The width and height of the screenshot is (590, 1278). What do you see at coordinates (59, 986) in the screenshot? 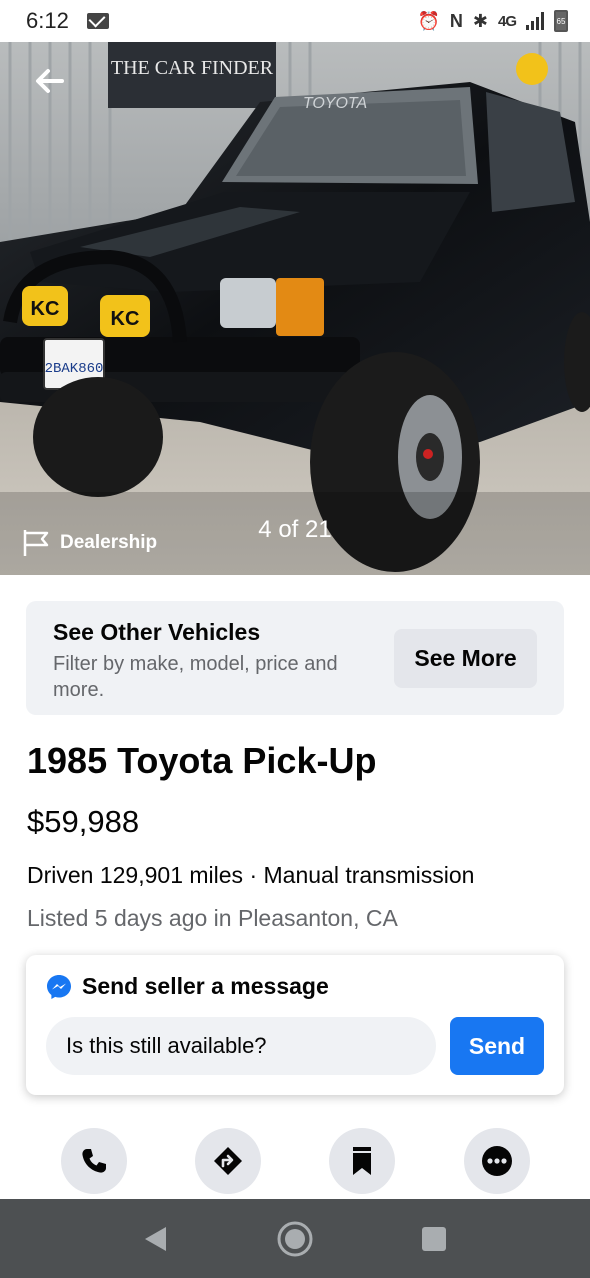
I see `messenger-icon` at bounding box center [59, 986].